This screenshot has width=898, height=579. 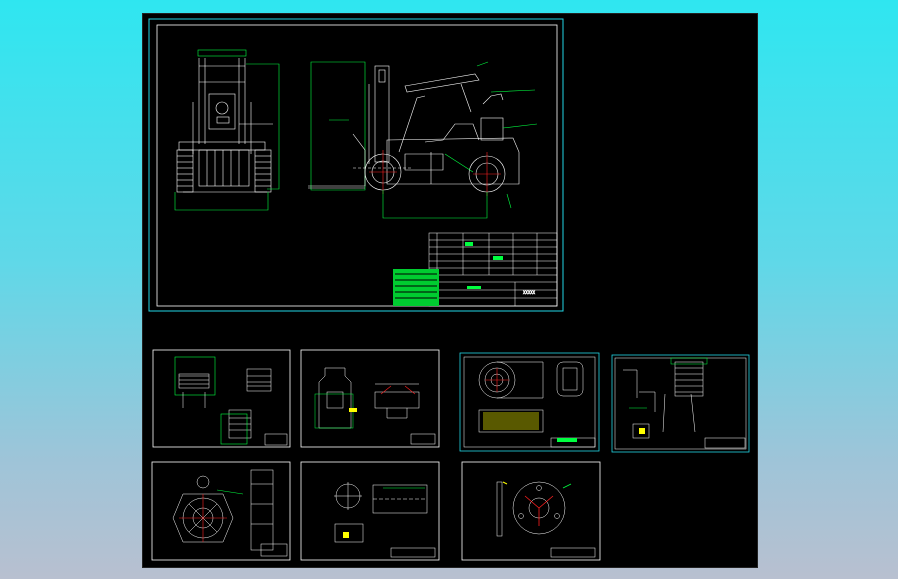 I want to click on sheet-disc-part, so click(x=531, y=511).